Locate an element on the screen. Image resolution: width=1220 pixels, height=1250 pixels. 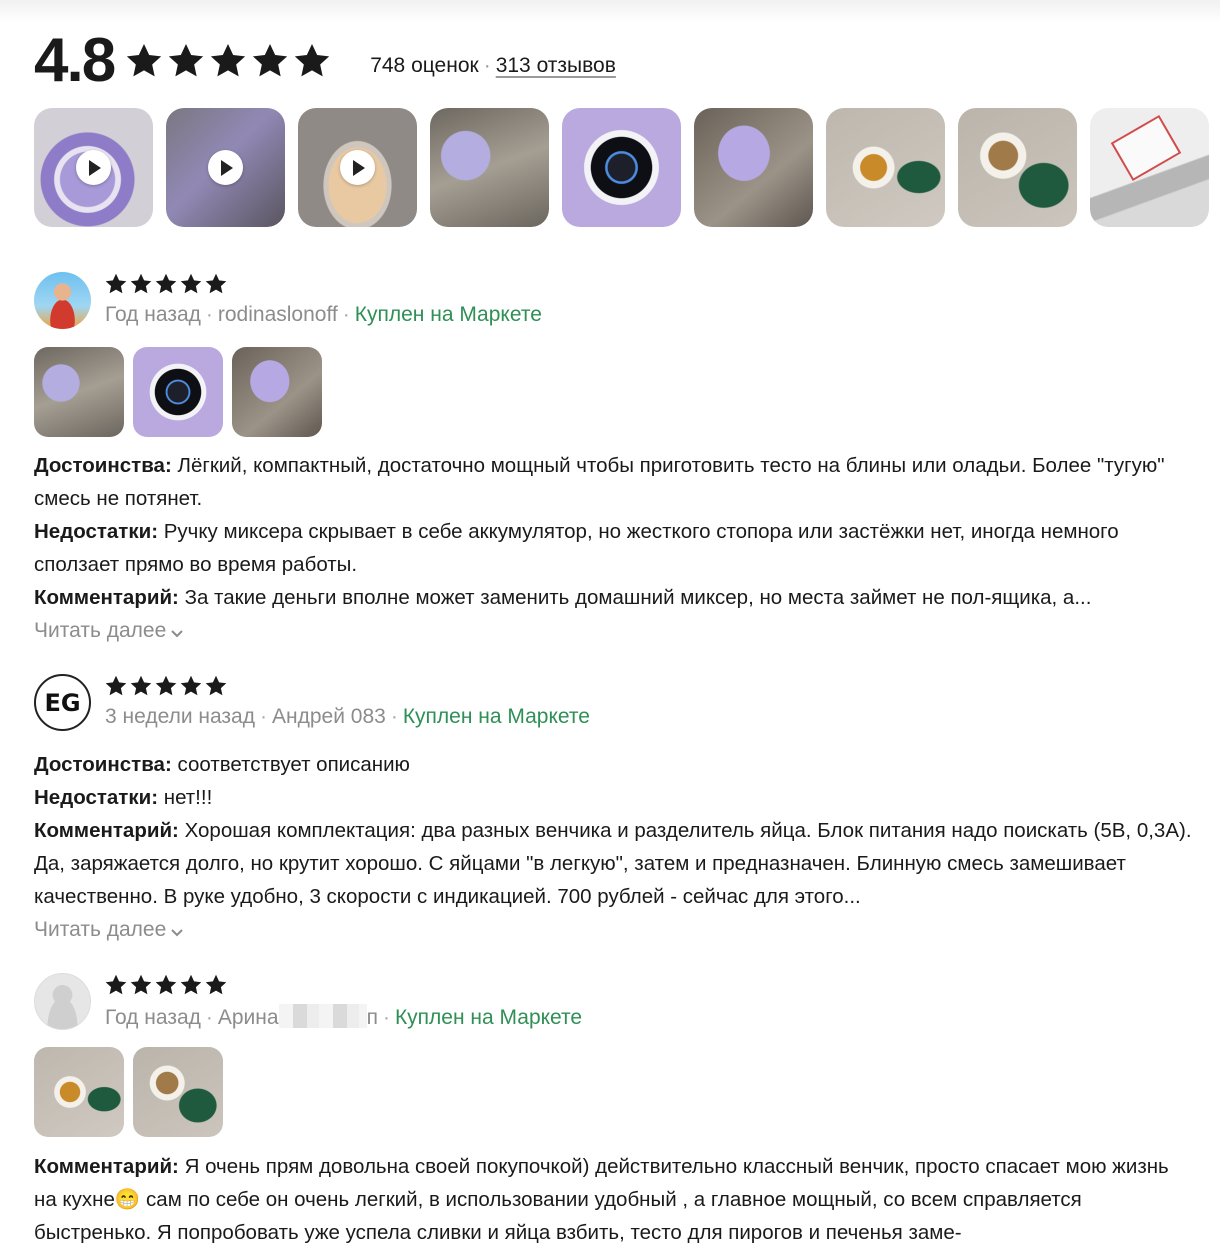
review-author: Арина is located at coordinates (248, 1017).